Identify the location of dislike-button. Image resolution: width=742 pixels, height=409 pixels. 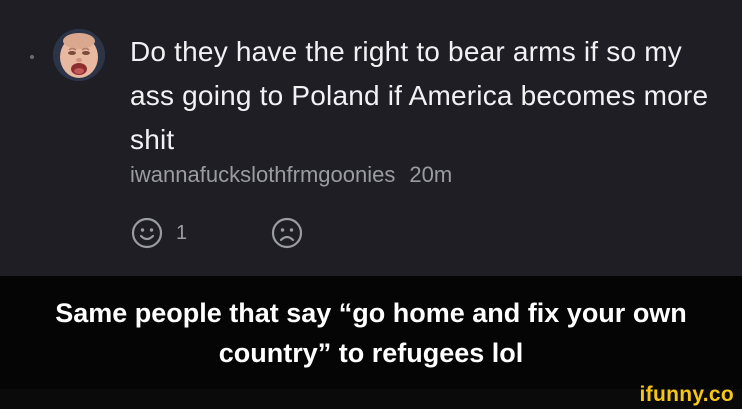
(287, 233).